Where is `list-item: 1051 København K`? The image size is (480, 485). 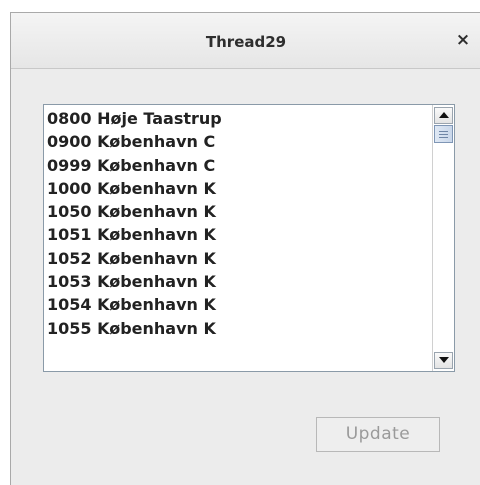
list-item: 1051 København K is located at coordinates (237, 234).